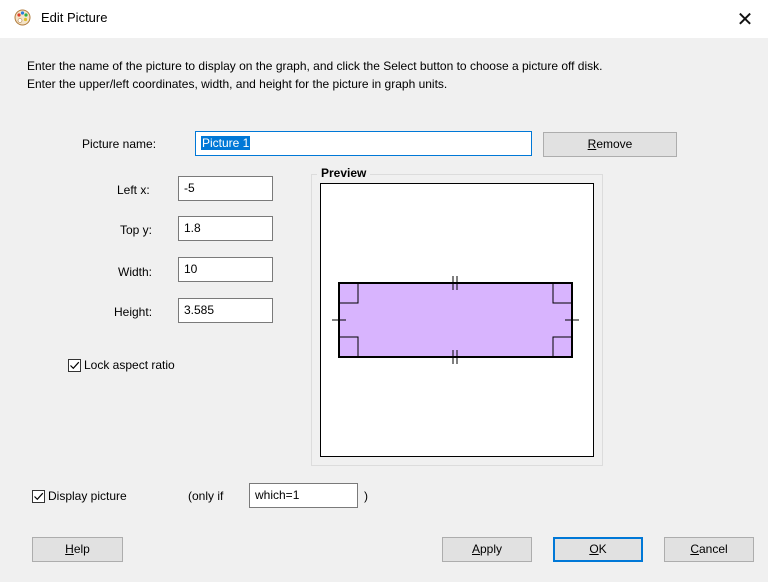 This screenshot has width=768, height=582. I want to click on display-picture-label: Display picture, so click(87, 496).